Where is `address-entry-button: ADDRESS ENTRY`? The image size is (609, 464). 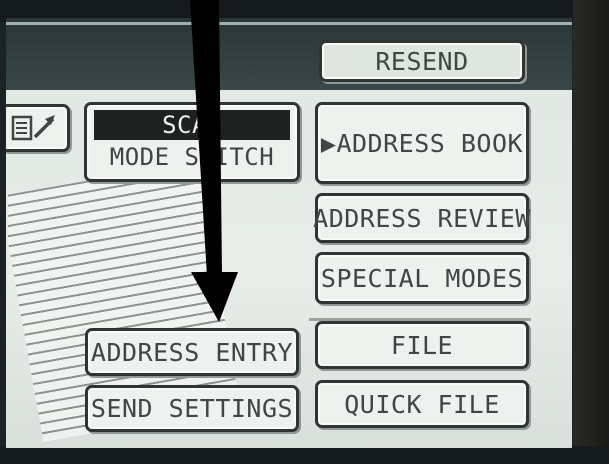
address-entry-button: ADDRESS ENTRY is located at coordinates (192, 352).